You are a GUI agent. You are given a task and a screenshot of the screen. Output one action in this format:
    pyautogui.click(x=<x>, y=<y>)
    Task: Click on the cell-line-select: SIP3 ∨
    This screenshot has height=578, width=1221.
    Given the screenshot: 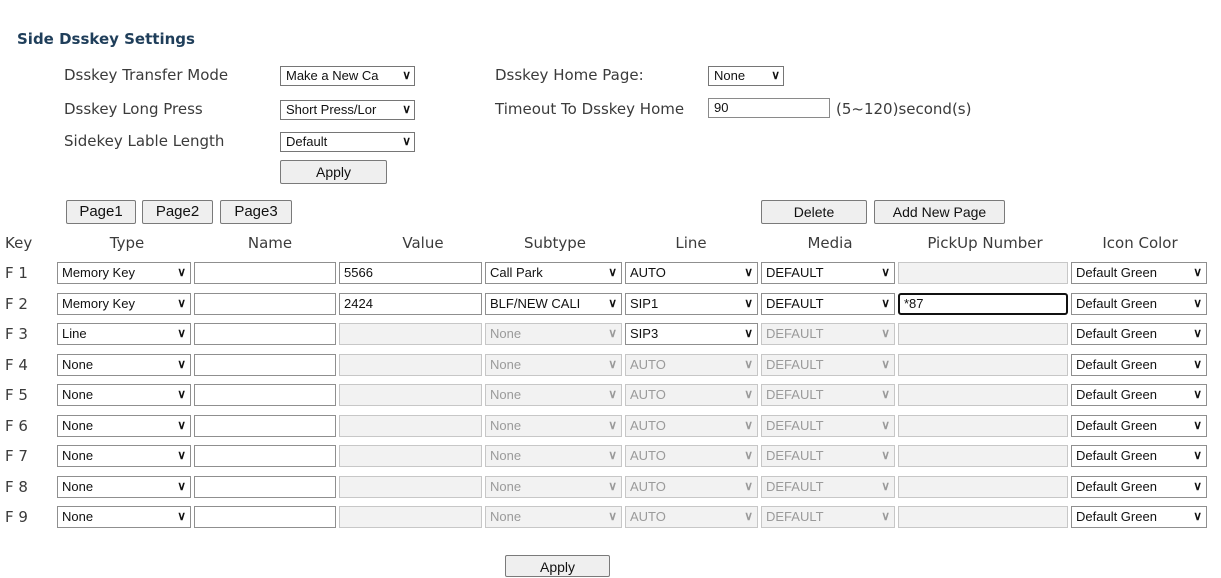 What is the action you would take?
    pyautogui.click(x=691, y=334)
    